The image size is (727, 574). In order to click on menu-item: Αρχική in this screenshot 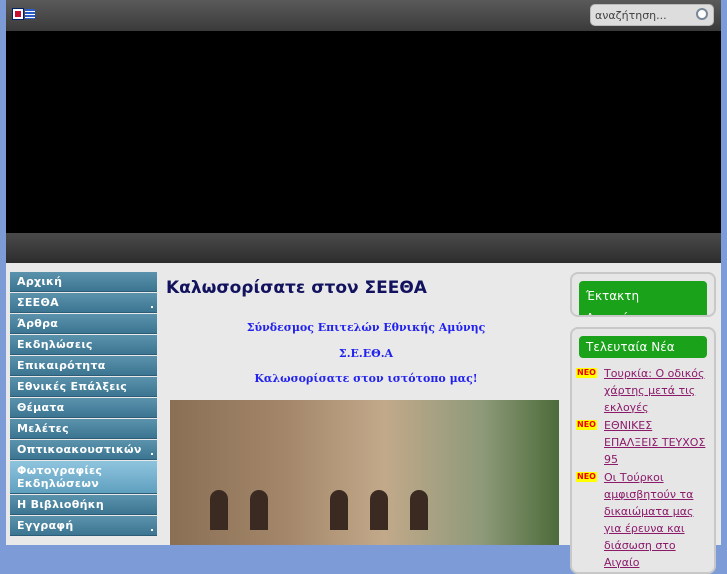, I will do `click(83, 282)`.